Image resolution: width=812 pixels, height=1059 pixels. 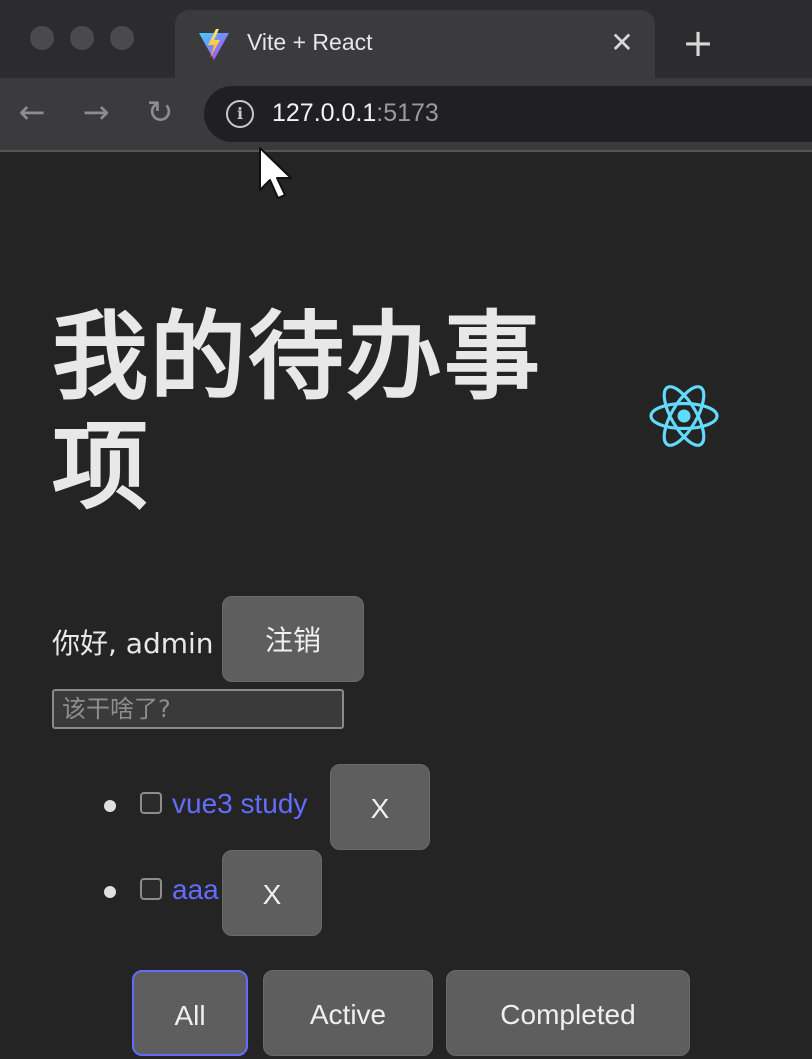 What do you see at coordinates (622, 43) in the screenshot?
I see `close-icon: ✕` at bounding box center [622, 43].